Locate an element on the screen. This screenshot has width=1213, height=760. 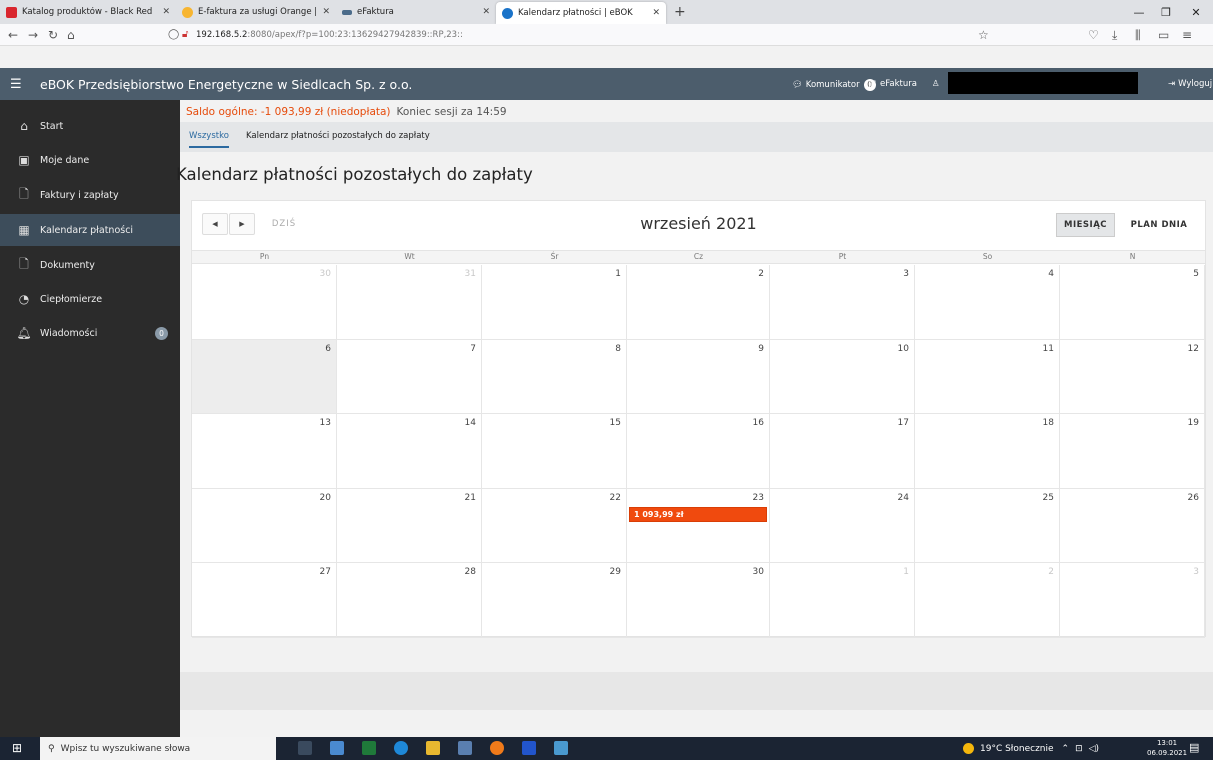
sidebar-item-kalendarz: ▦ Kalendarz płatności is located at coordinates (90, 230).